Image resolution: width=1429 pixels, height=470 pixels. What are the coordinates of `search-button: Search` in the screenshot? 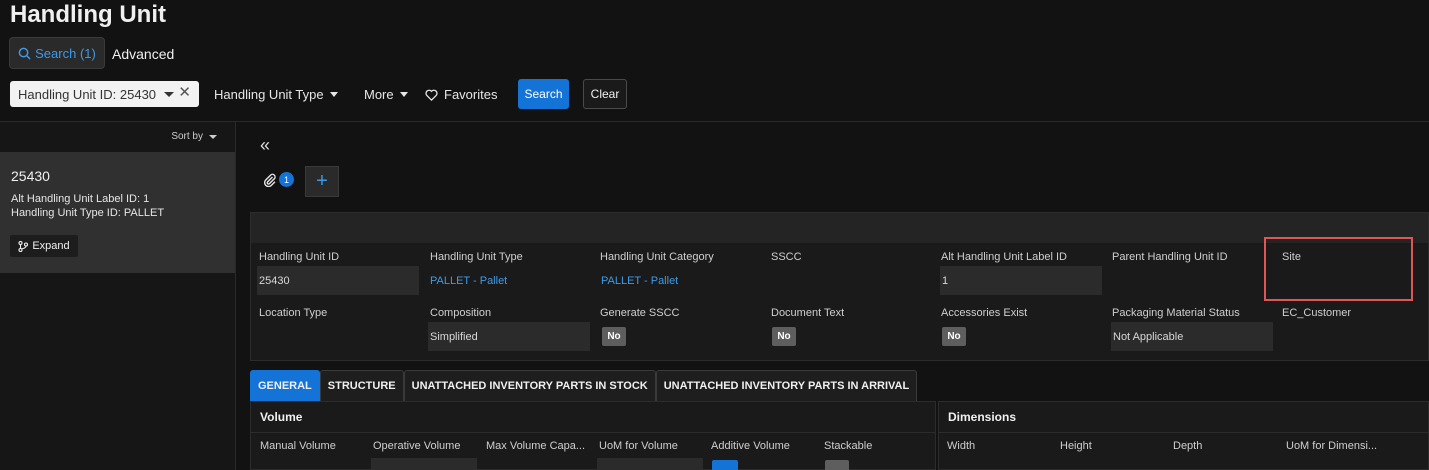 It's located at (543, 94).